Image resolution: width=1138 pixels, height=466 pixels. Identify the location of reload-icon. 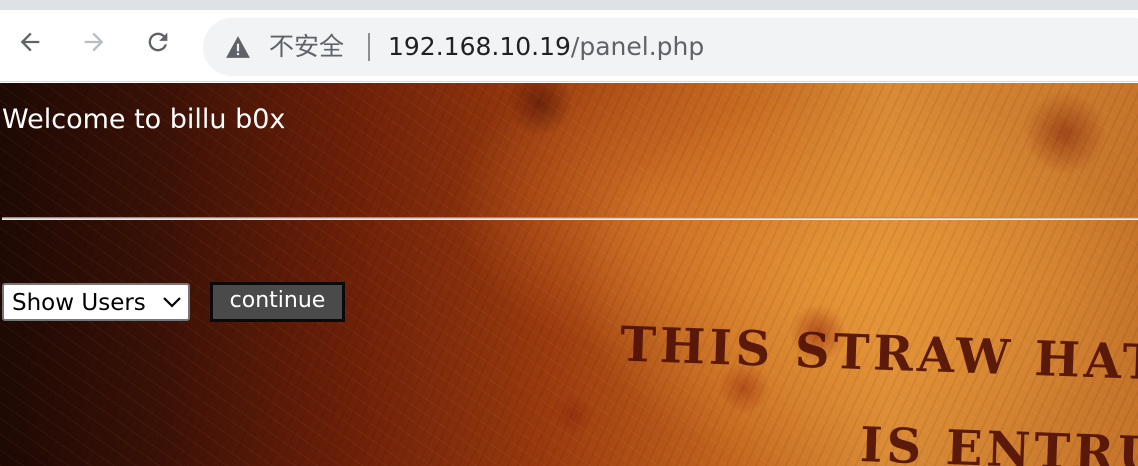
(158, 42).